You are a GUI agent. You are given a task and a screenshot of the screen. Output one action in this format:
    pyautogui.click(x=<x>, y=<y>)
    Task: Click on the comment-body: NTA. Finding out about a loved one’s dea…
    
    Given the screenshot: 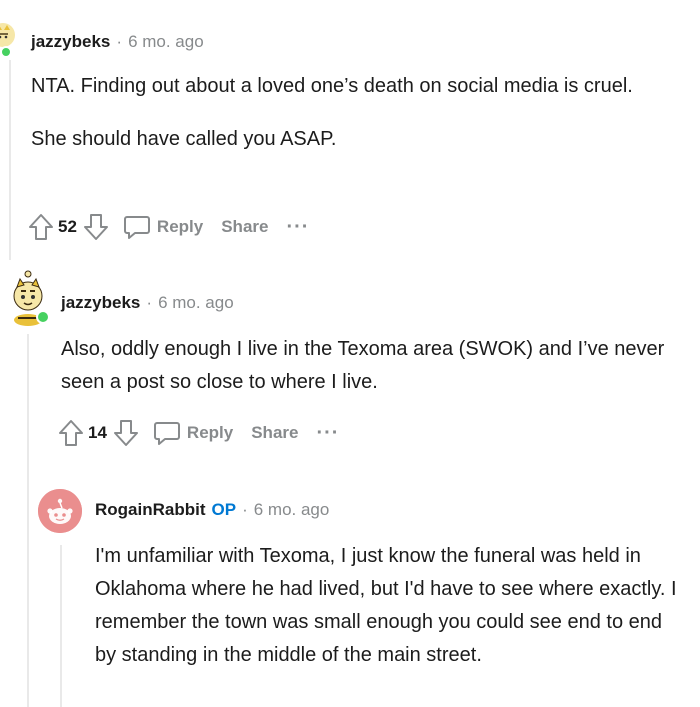 What is the action you would take?
    pyautogui.click(x=356, y=113)
    